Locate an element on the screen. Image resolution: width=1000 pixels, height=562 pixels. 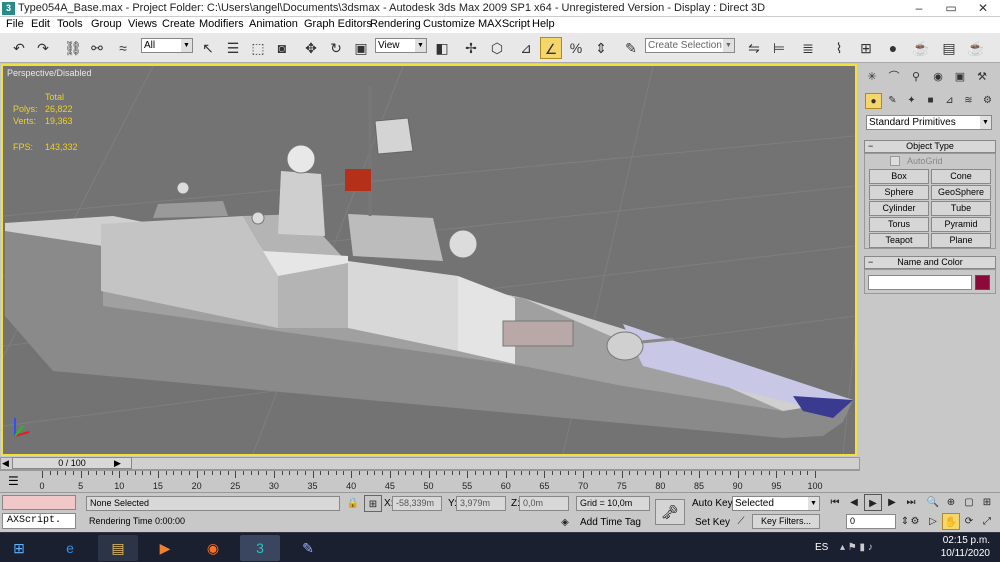
menu-maxscript: MAXScript is located at coordinates (504, 24).